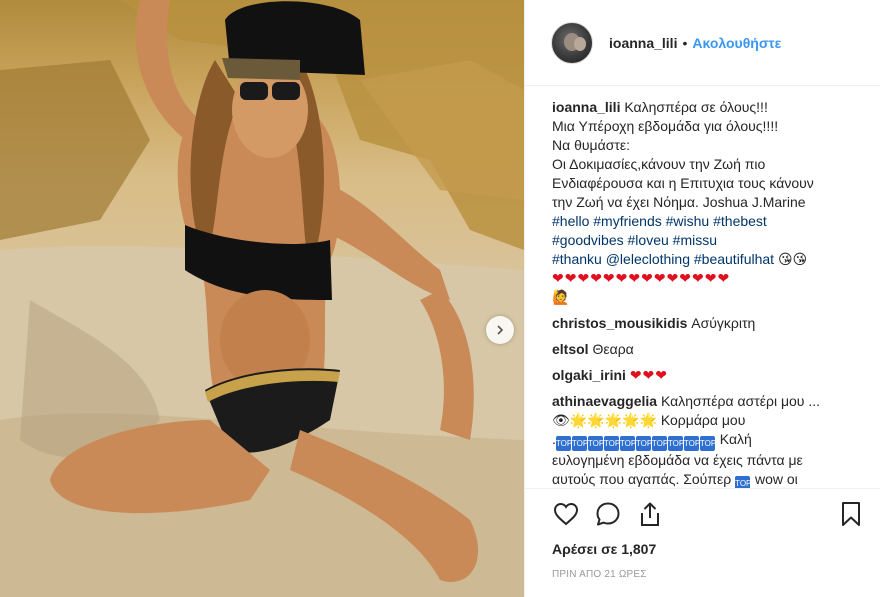 This screenshot has height=597, width=880. Describe the element at coordinates (648, 240) in the screenshot. I see `hashtag-link: #loveu` at that location.